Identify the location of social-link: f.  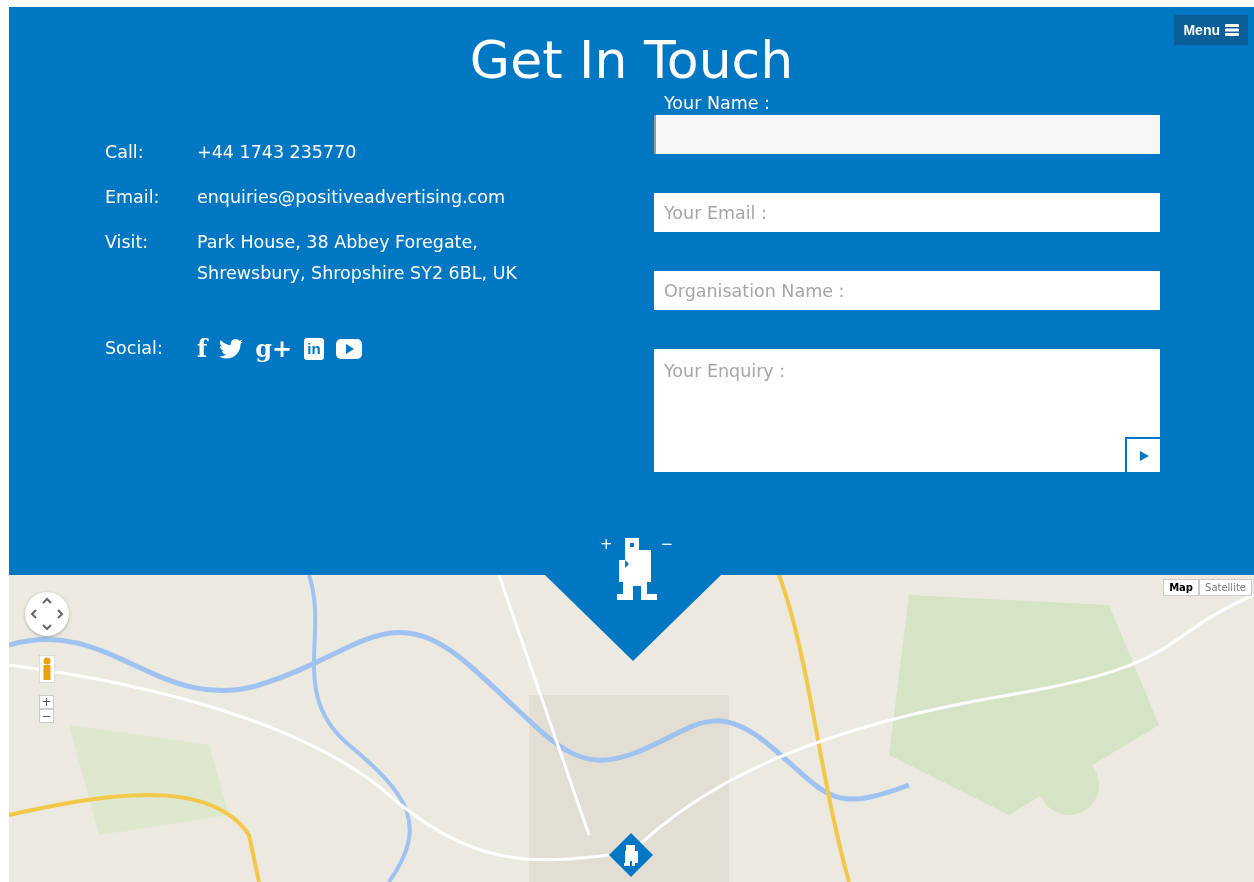
(202, 348).